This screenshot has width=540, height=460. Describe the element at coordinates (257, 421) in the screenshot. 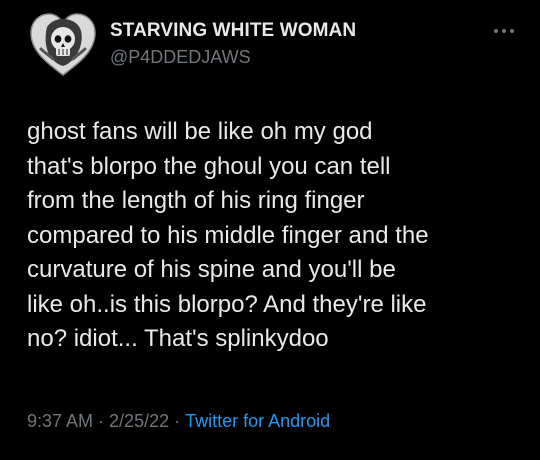

I see `tweet-source-link: Twitter for Android` at that location.